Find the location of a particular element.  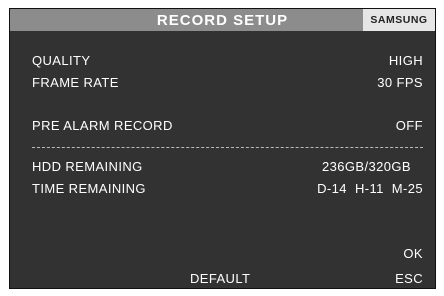

frame-rate-label: FRAME RATE is located at coordinates (75, 82).